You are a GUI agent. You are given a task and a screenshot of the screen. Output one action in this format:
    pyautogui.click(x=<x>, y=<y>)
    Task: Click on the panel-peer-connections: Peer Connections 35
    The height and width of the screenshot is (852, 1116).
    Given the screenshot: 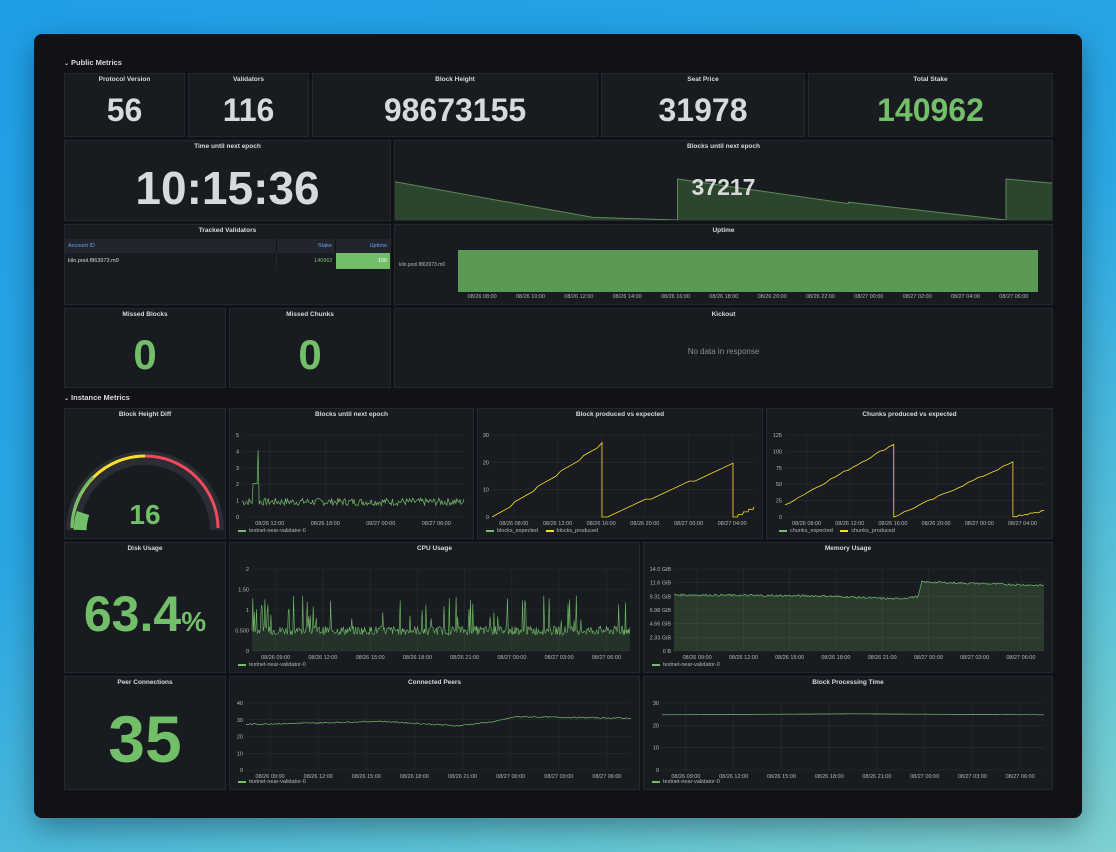 What is the action you would take?
    pyautogui.click(x=145, y=733)
    